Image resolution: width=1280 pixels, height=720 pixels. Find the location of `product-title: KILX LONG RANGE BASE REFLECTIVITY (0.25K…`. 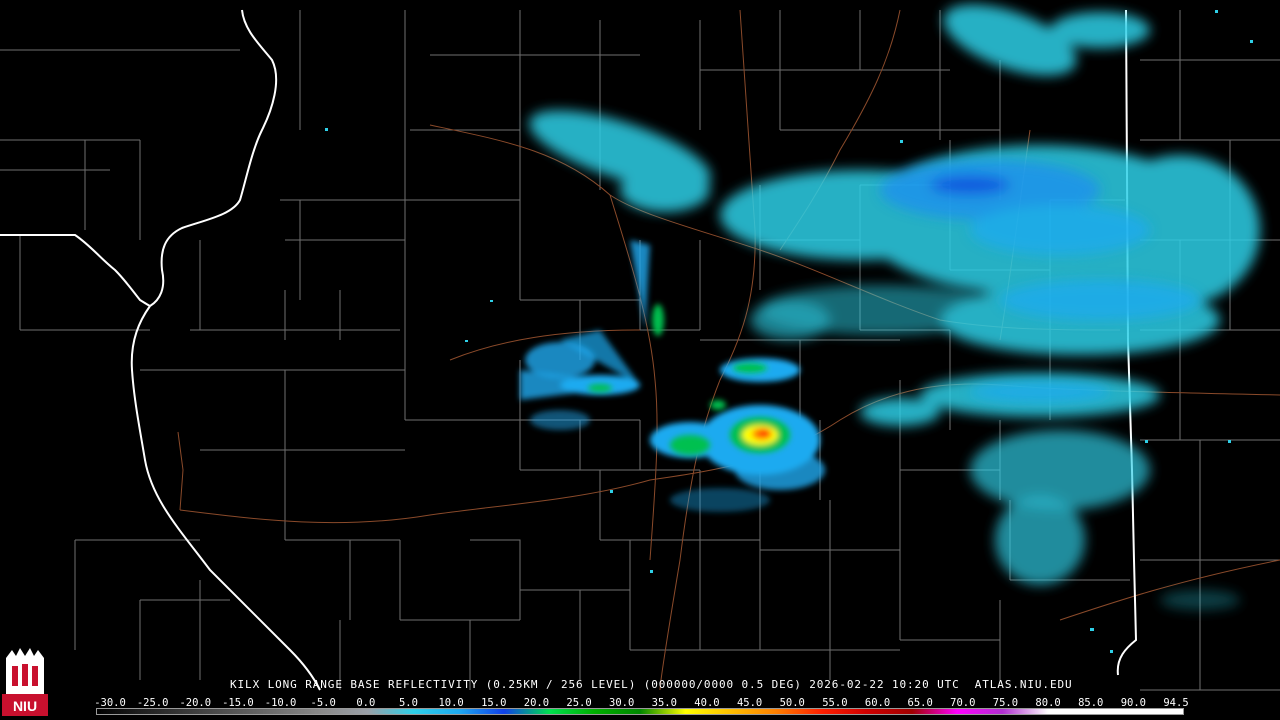

product-title: KILX LONG RANGE BASE REFLECTIVITY (0.25K… is located at coordinates (651, 684).